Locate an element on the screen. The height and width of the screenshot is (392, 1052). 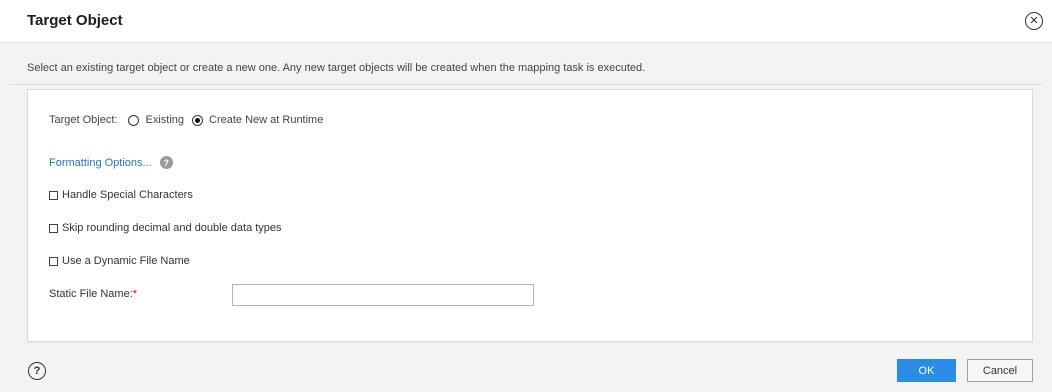
static-file-name-label: Static File Name:* is located at coordinates (93, 294).